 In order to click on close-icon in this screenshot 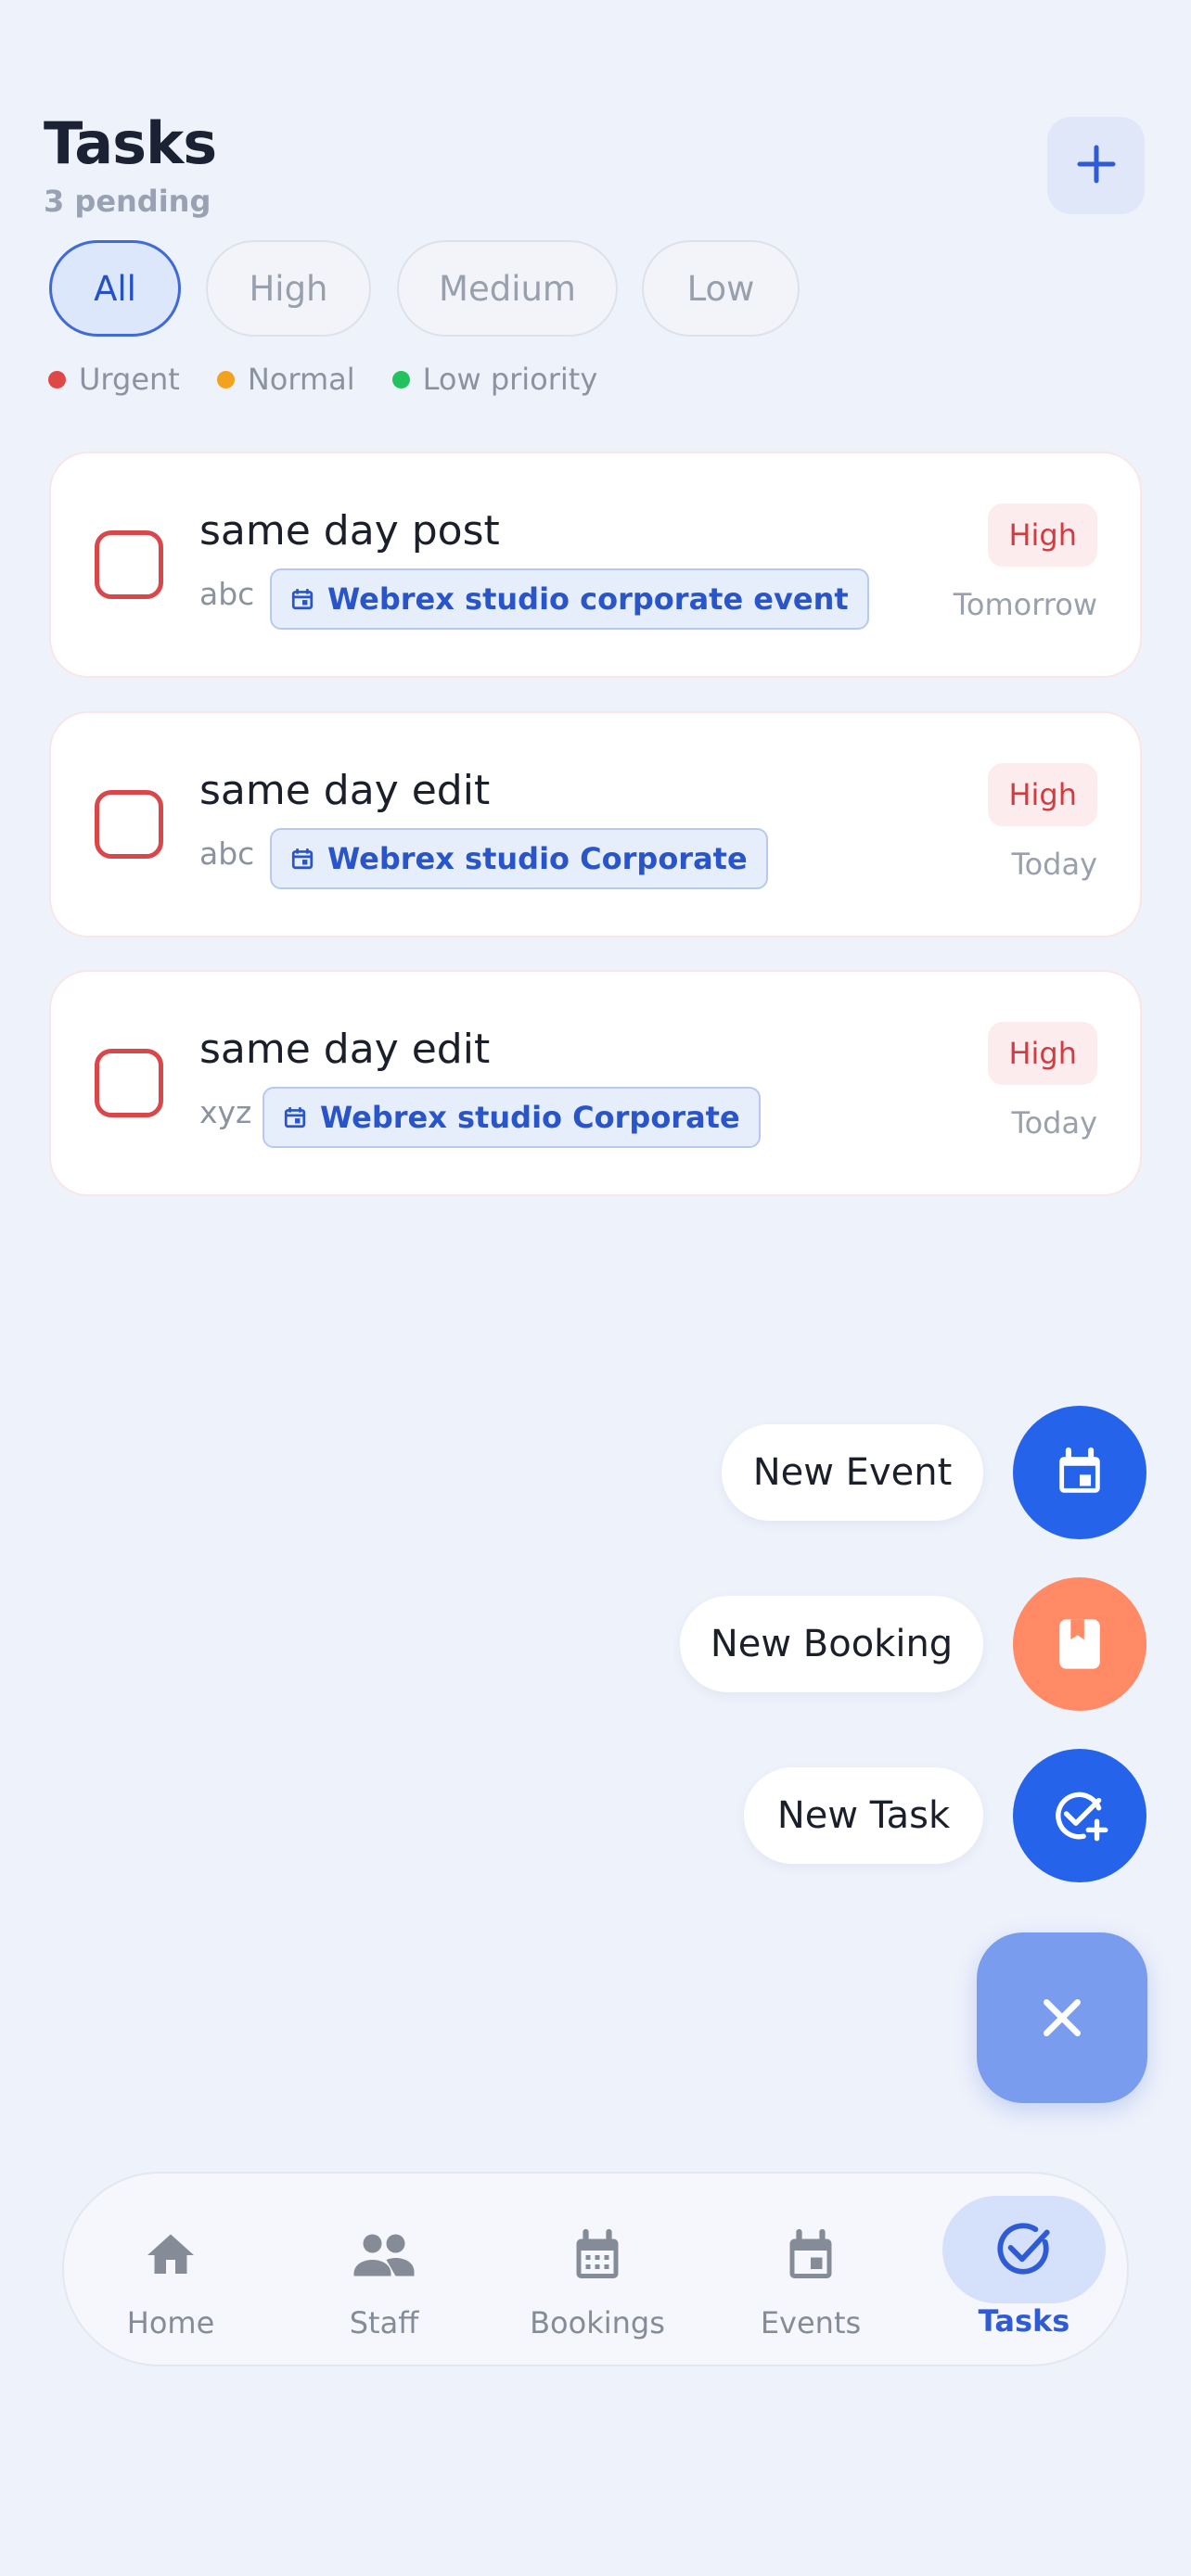, I will do `click(1062, 2018)`.